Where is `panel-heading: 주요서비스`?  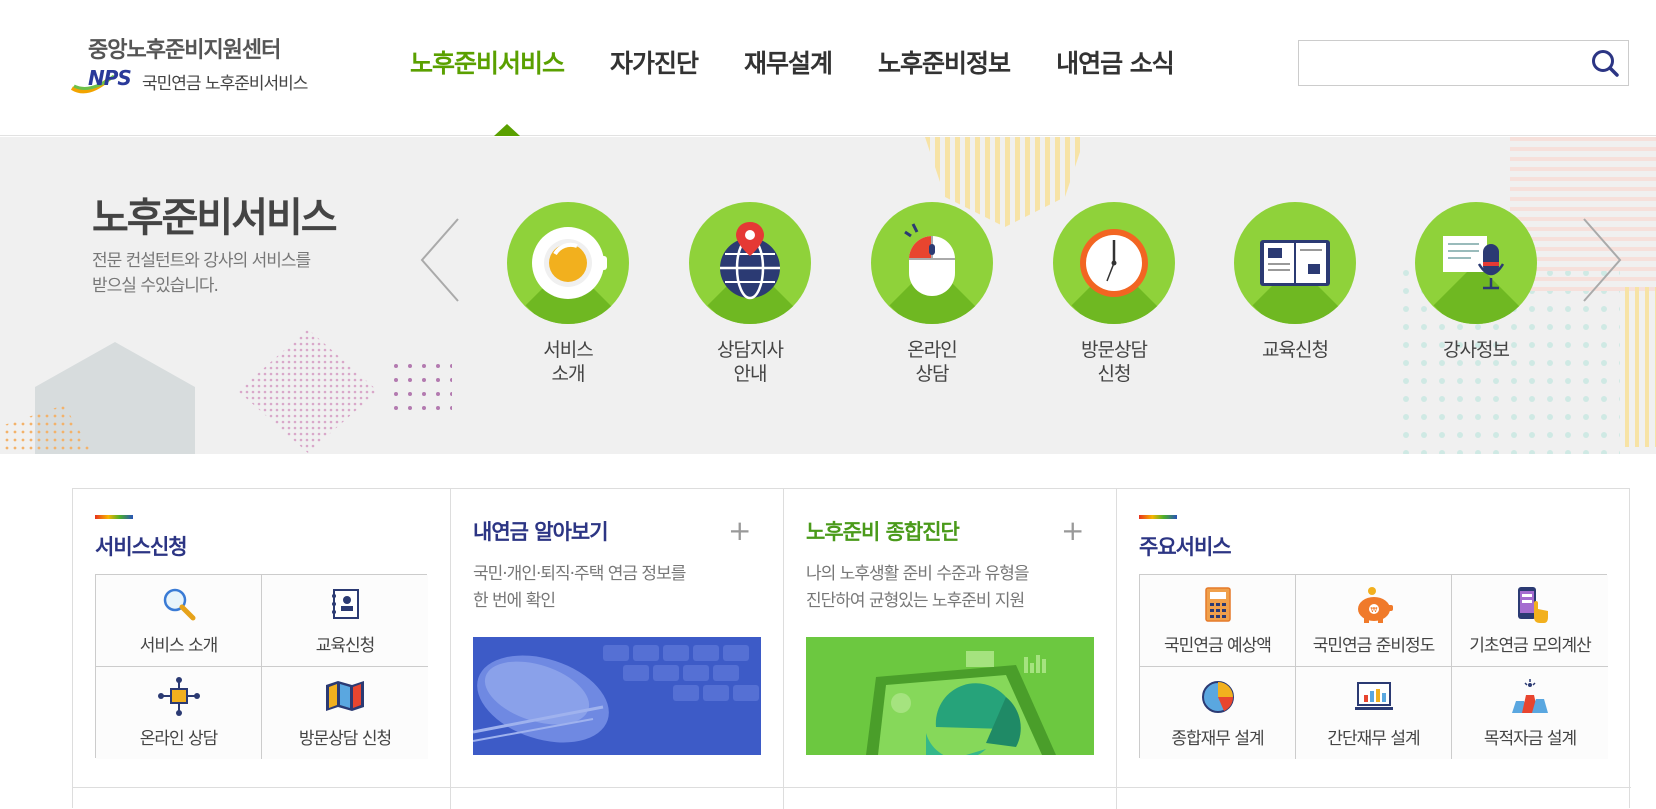 panel-heading: 주요서비스 is located at coordinates (1185, 547).